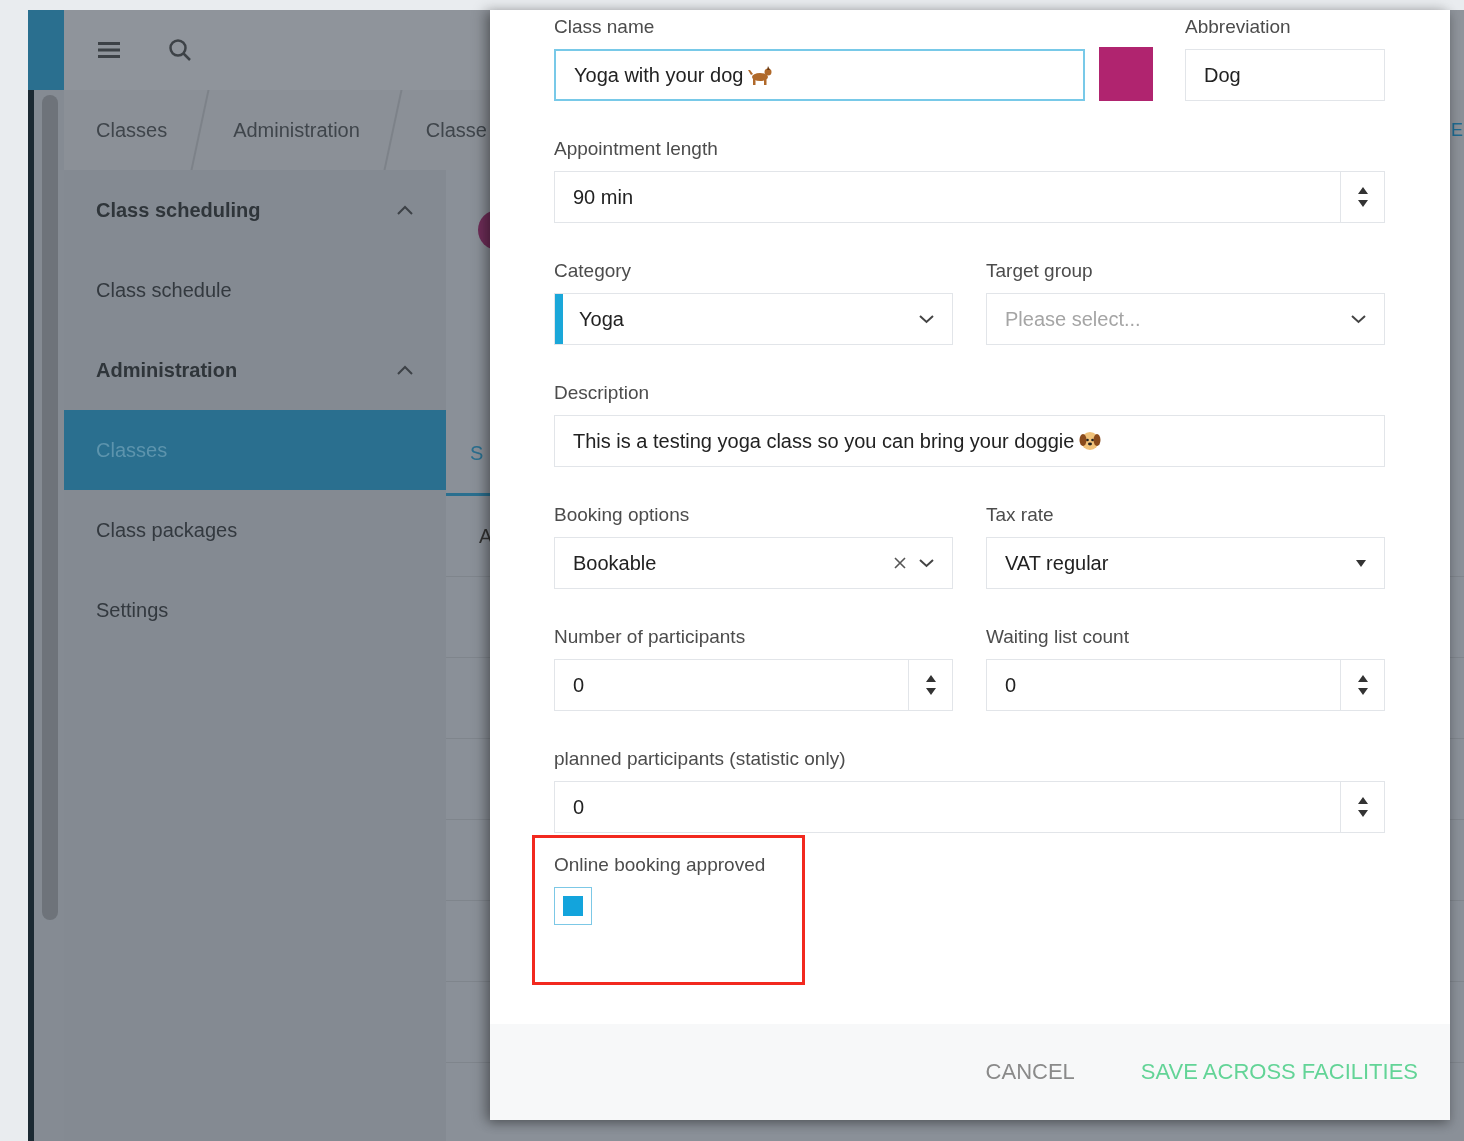 This screenshot has width=1464, height=1141. What do you see at coordinates (1361, 563) in the screenshot?
I see `caret-icon` at bounding box center [1361, 563].